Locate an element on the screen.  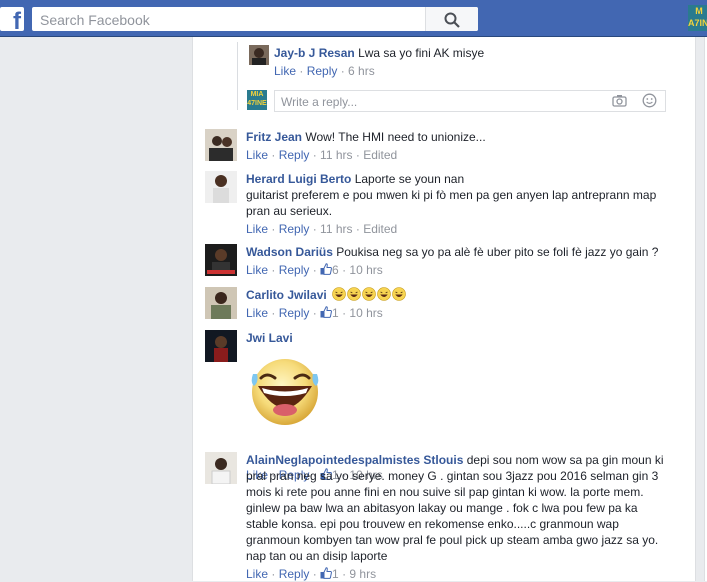
laugh-emojis is located at coordinates (369, 294).